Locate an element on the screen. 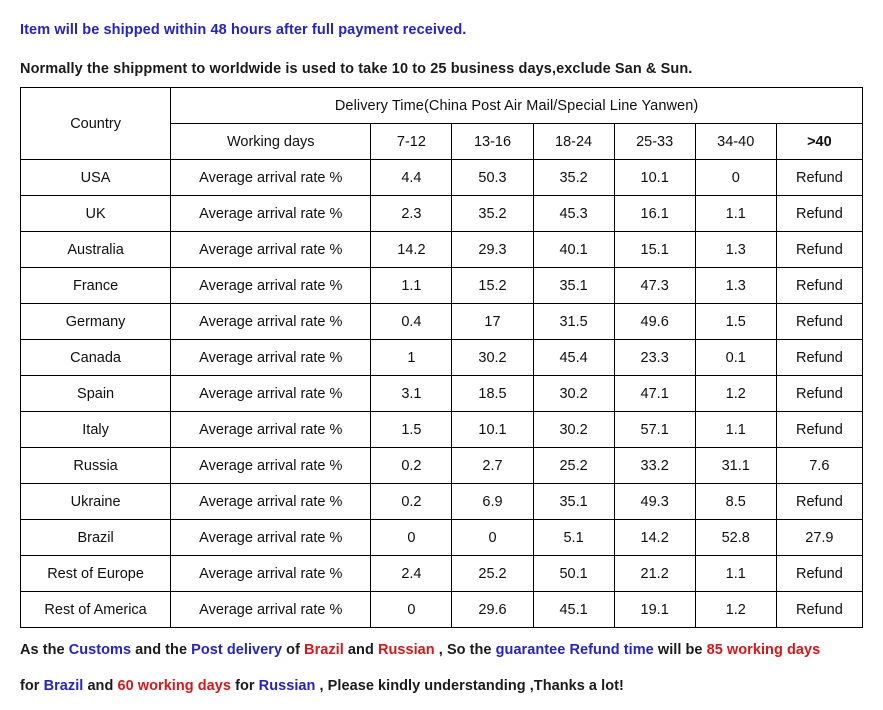 The image size is (883, 710). cell-country: Brazil is located at coordinates (95, 537).